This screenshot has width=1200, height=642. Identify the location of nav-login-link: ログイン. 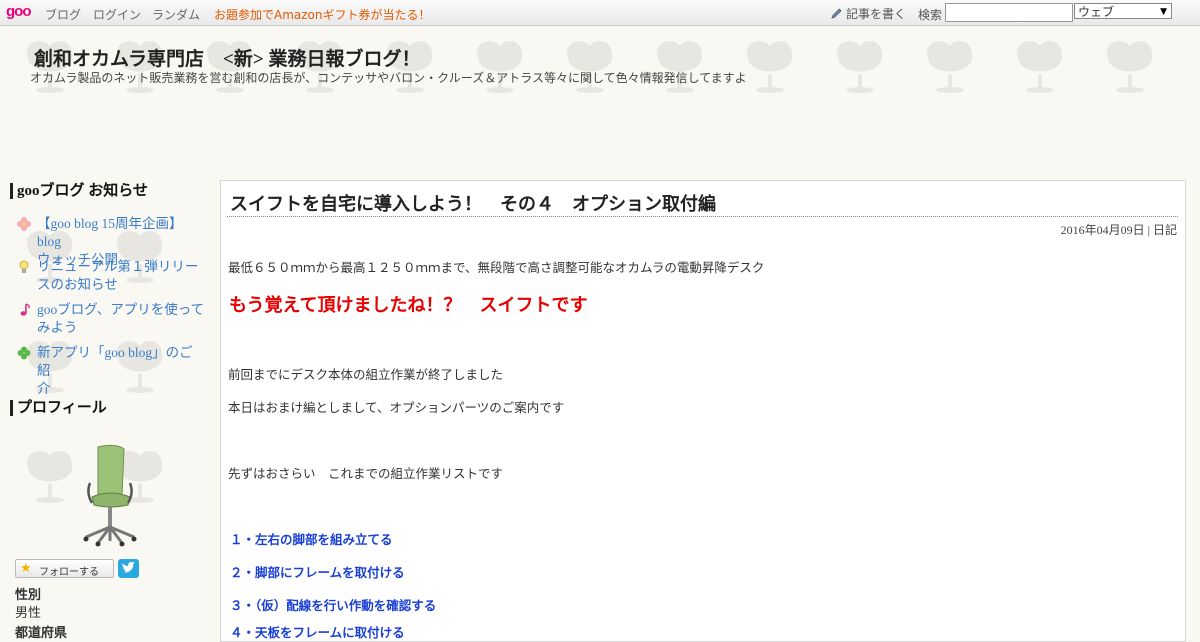
(117, 14).